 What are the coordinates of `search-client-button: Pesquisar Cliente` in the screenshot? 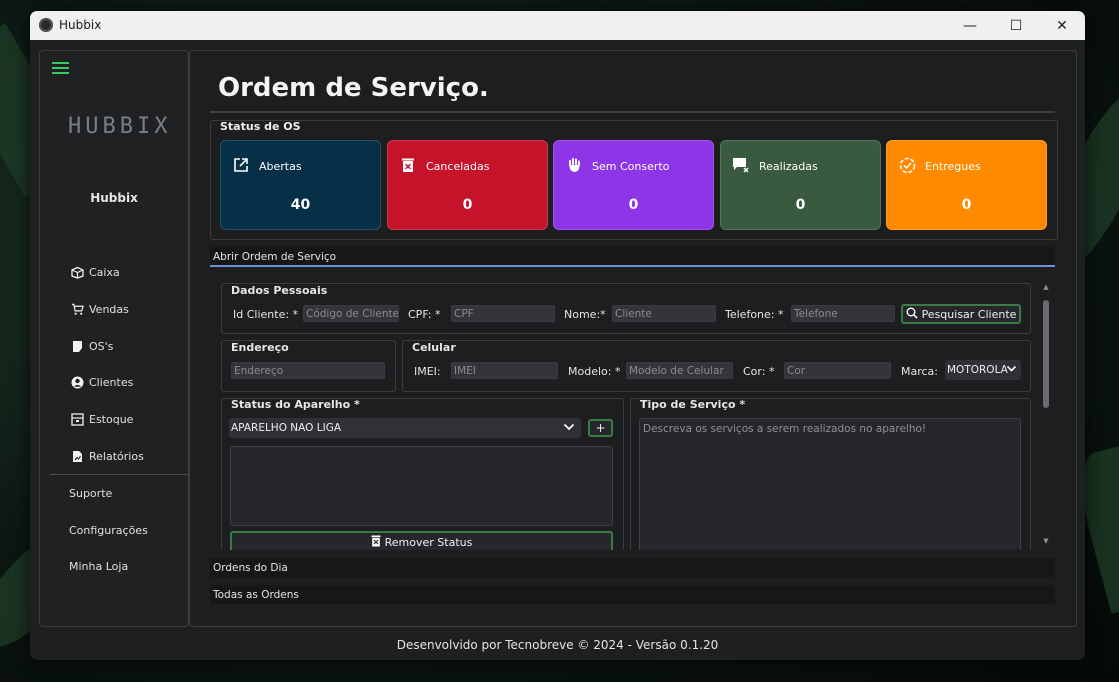 It's located at (961, 314).